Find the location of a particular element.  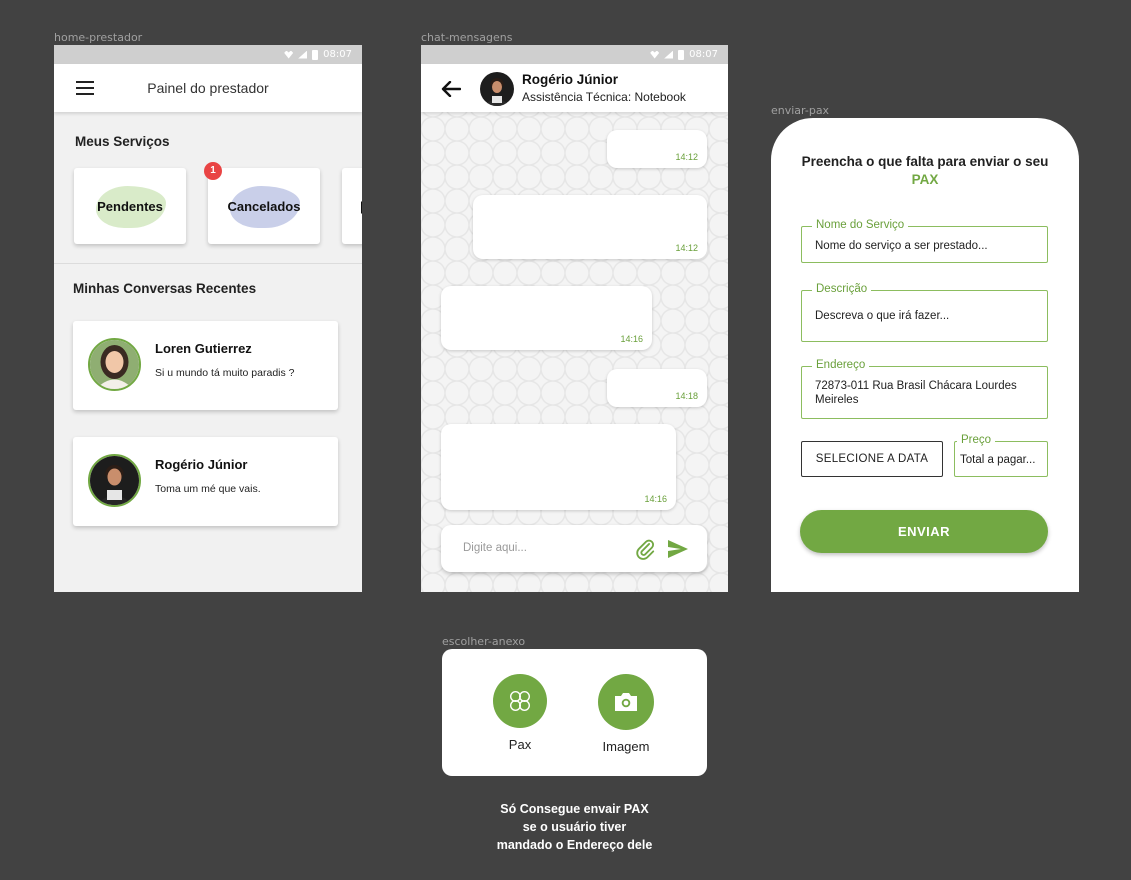

option-label: Imagem is located at coordinates (626, 746).